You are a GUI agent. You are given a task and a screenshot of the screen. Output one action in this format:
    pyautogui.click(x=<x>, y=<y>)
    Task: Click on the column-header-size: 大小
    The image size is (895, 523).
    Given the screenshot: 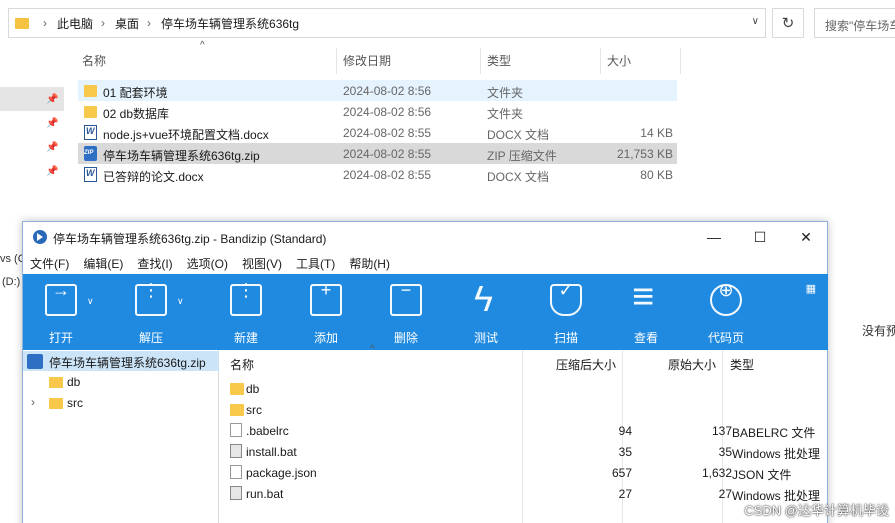 What is the action you would take?
    pyautogui.click(x=619, y=60)
    